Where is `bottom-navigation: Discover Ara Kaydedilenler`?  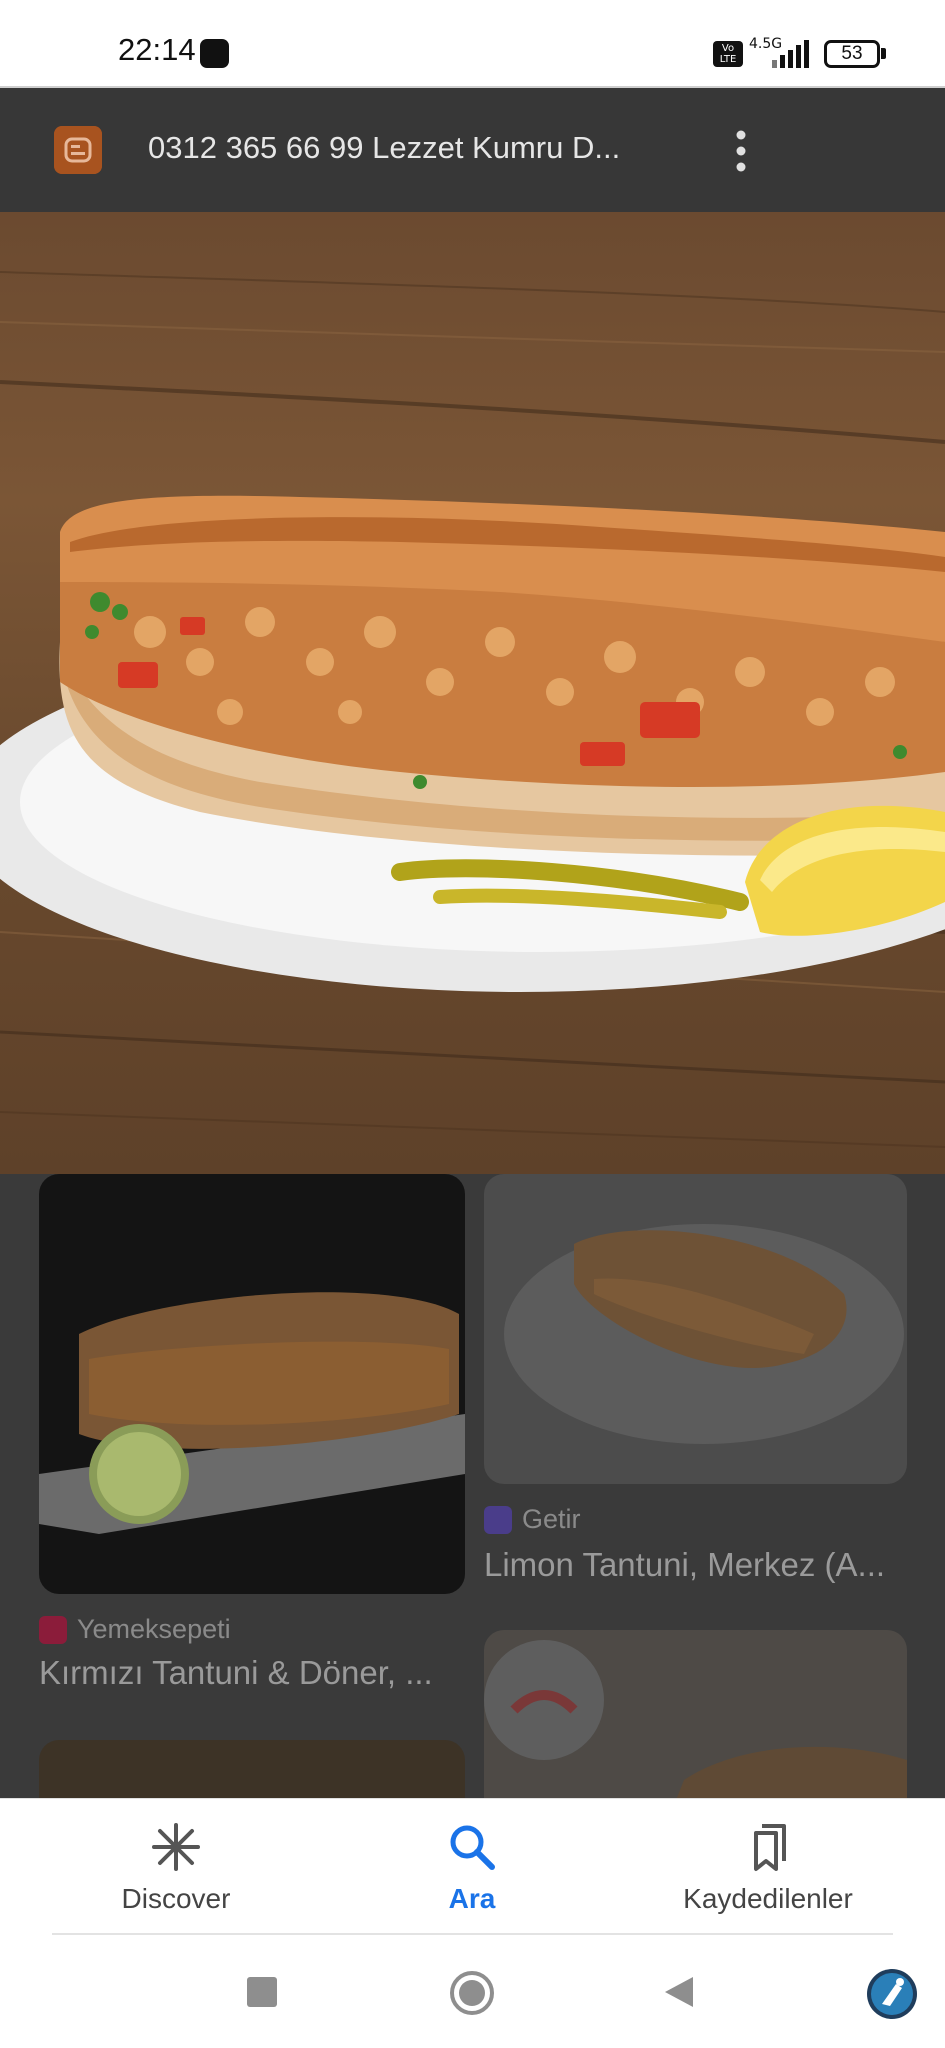
bottom-navigation: Discover Ara Kaydedilenler is located at coordinates (472, 1866).